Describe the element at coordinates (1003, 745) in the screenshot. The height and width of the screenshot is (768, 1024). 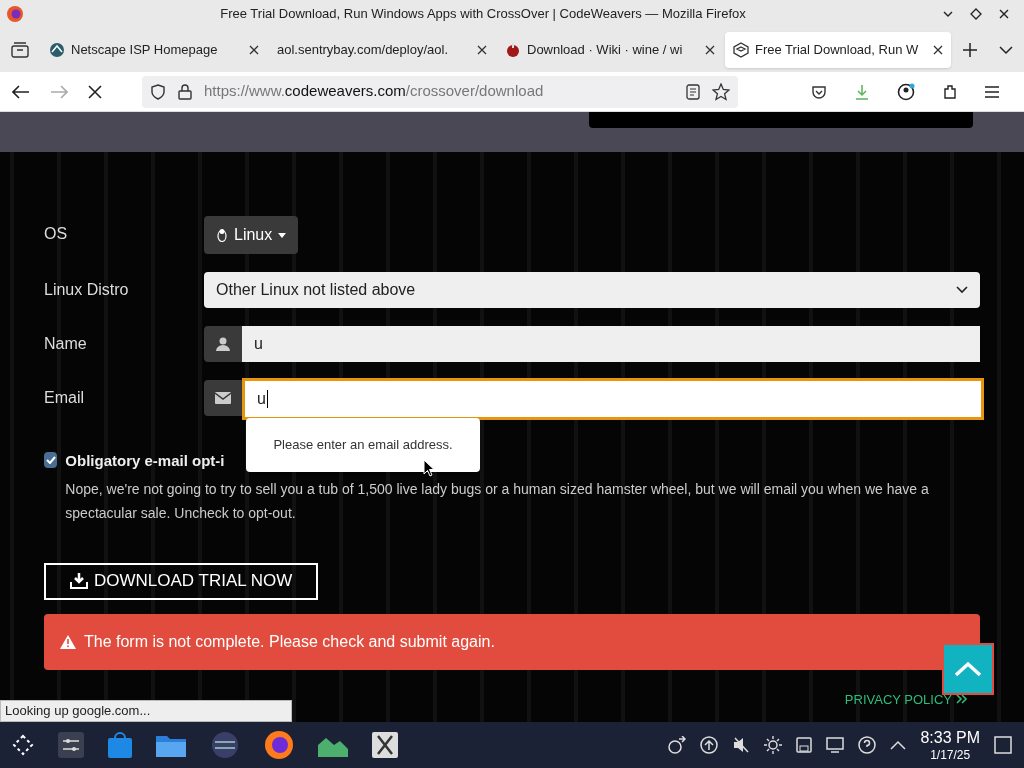
I see `show-desktop-icon` at that location.